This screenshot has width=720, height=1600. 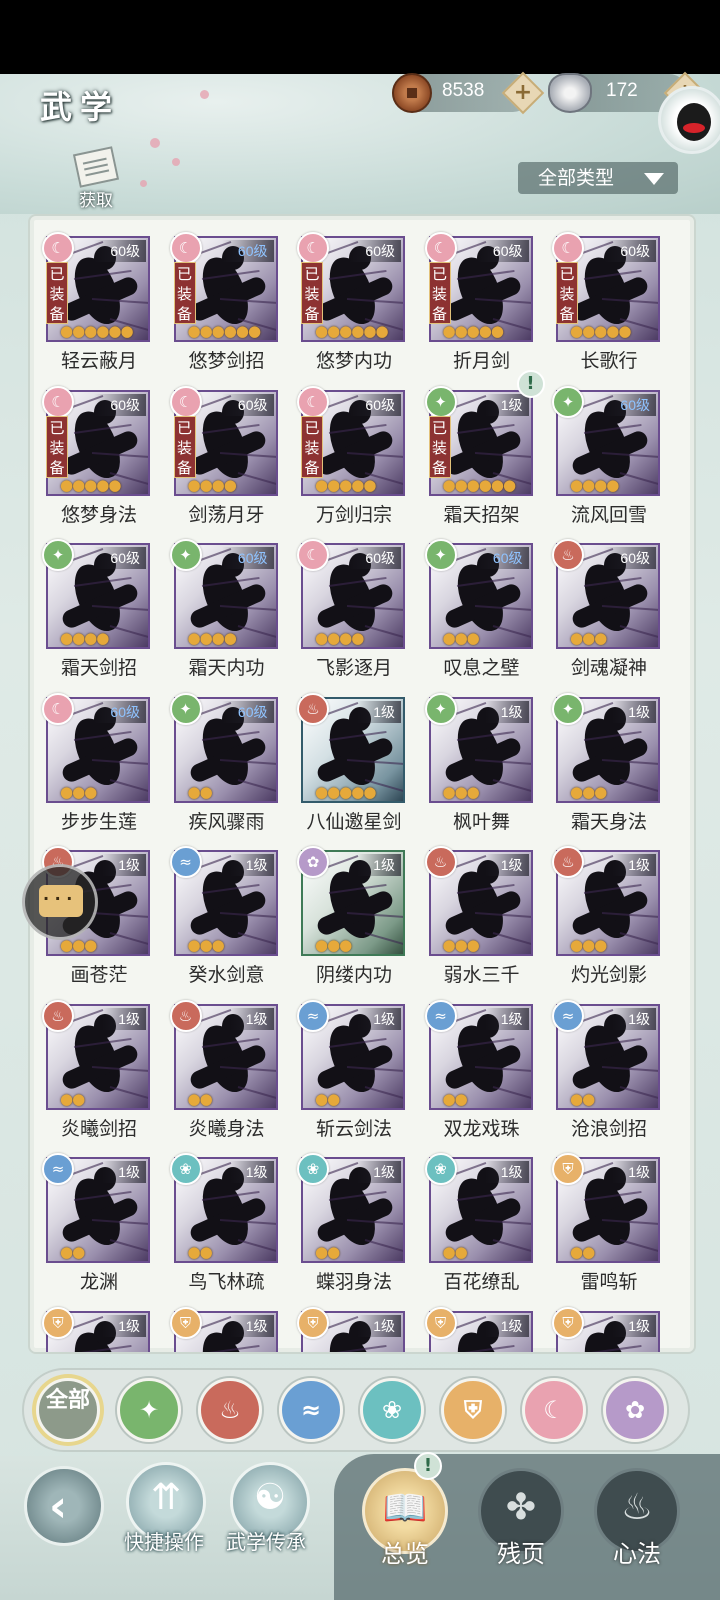 I want to click on skill-name: 疾风骤雨, so click(x=226, y=821).